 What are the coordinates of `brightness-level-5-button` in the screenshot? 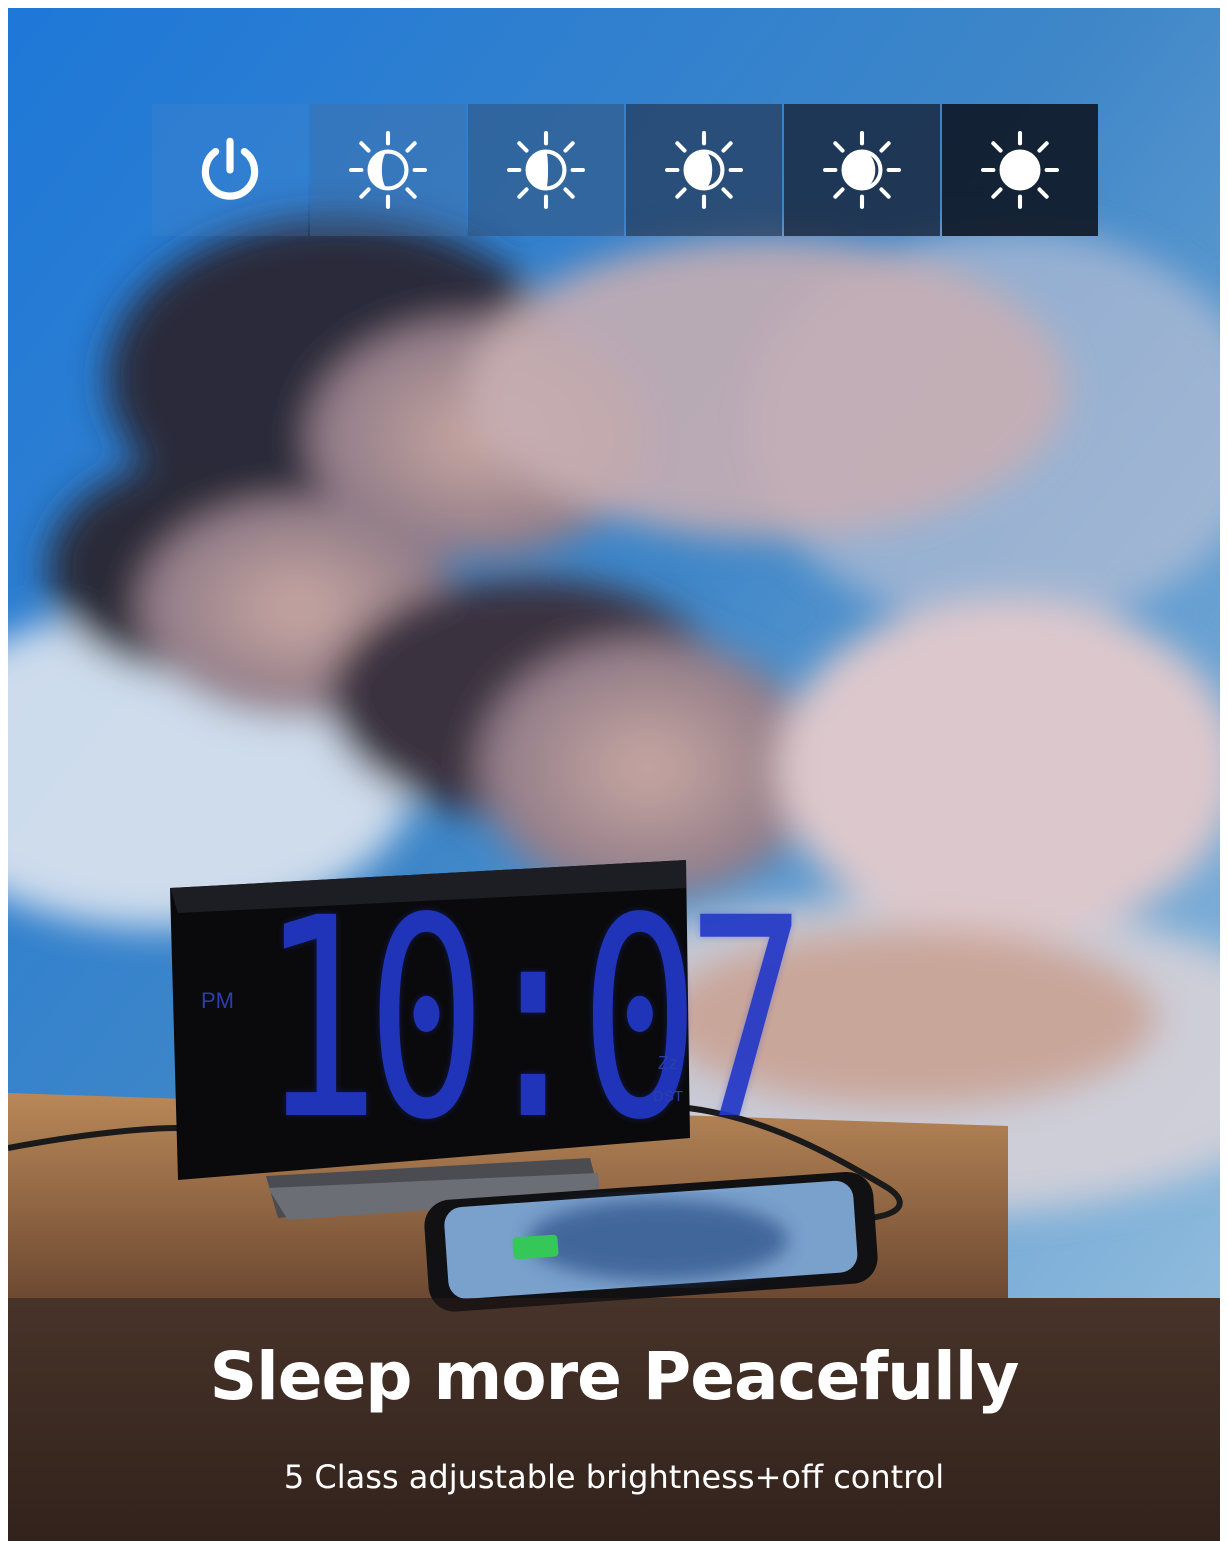 It's located at (1020, 170).